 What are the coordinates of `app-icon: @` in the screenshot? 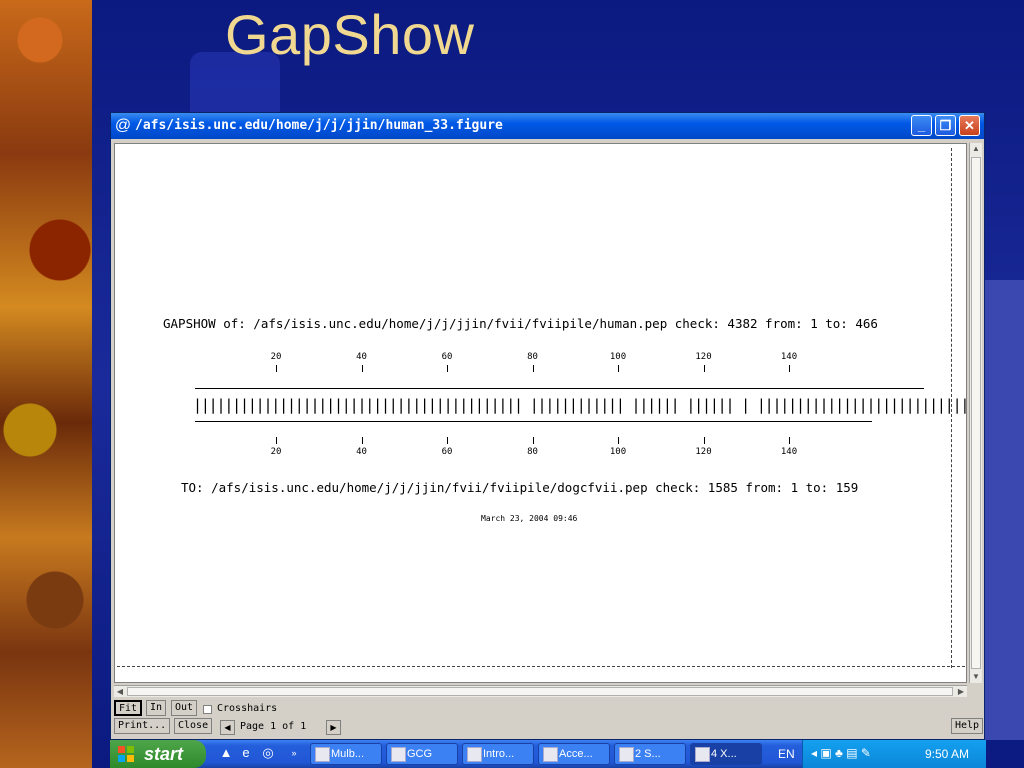 It's located at (123, 125).